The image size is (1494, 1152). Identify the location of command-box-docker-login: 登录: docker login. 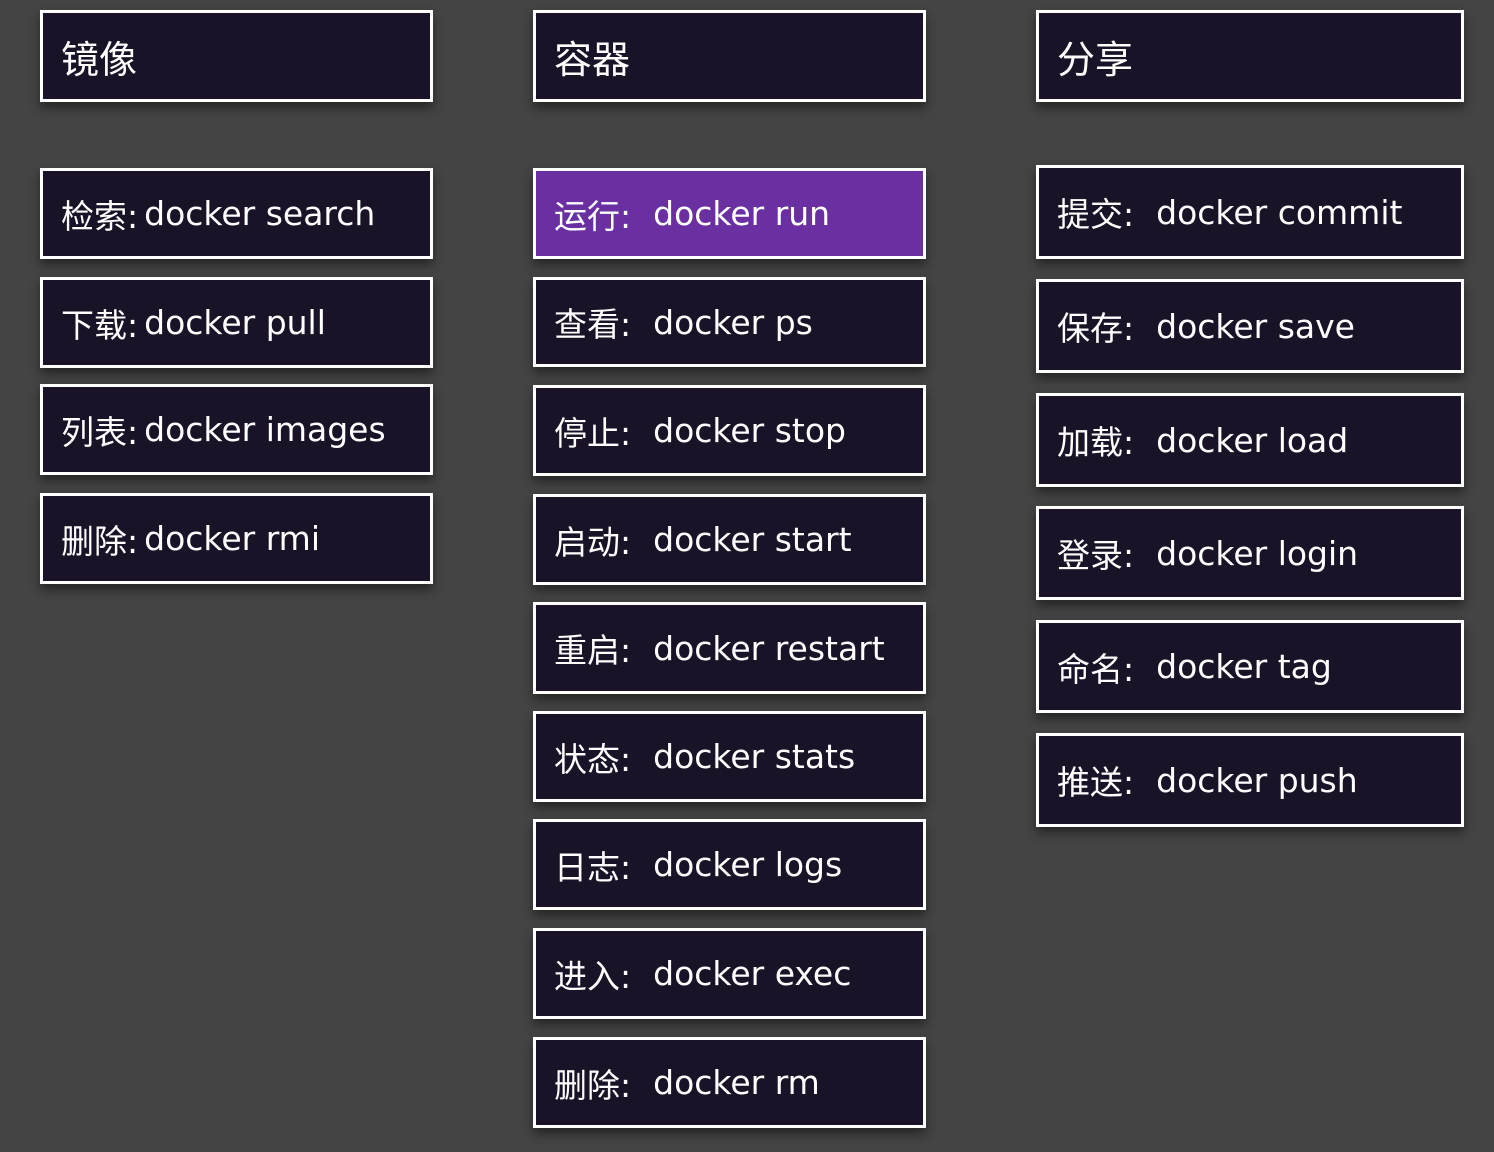
(1250, 553).